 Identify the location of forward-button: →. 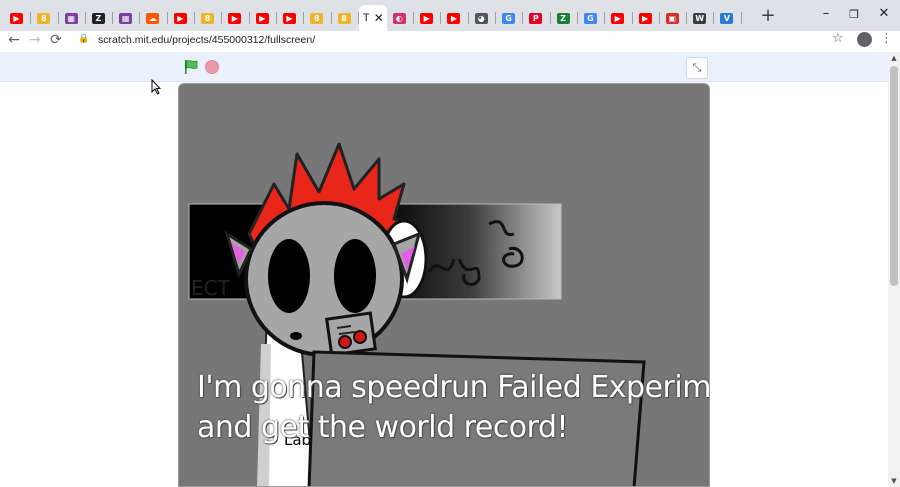
(35, 40).